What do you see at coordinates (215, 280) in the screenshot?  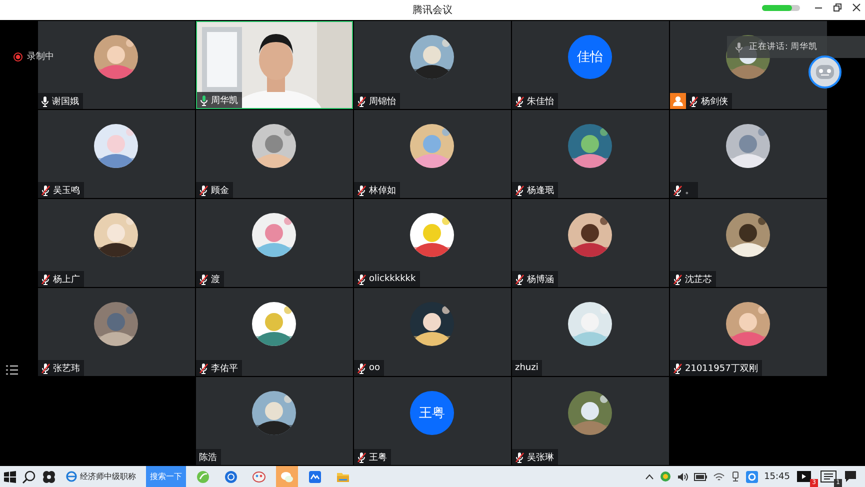 I see `participant-name: 渡` at bounding box center [215, 280].